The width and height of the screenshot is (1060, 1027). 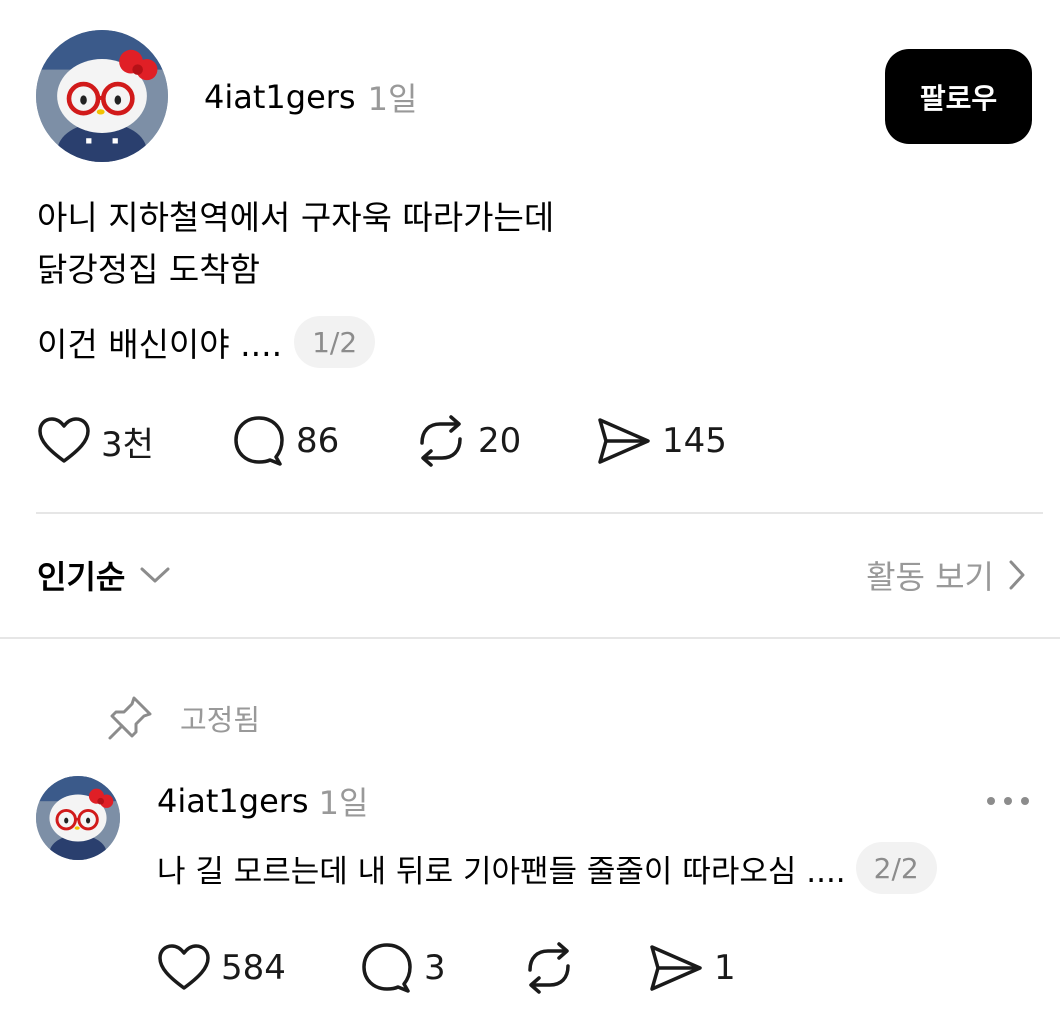 I want to click on share-count: 1, so click(x=725, y=968).